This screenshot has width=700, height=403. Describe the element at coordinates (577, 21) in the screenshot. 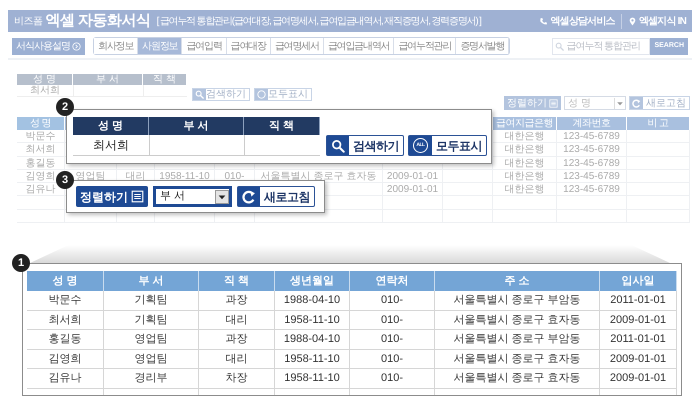

I see `header-link: 엑셀상담서비스` at that location.